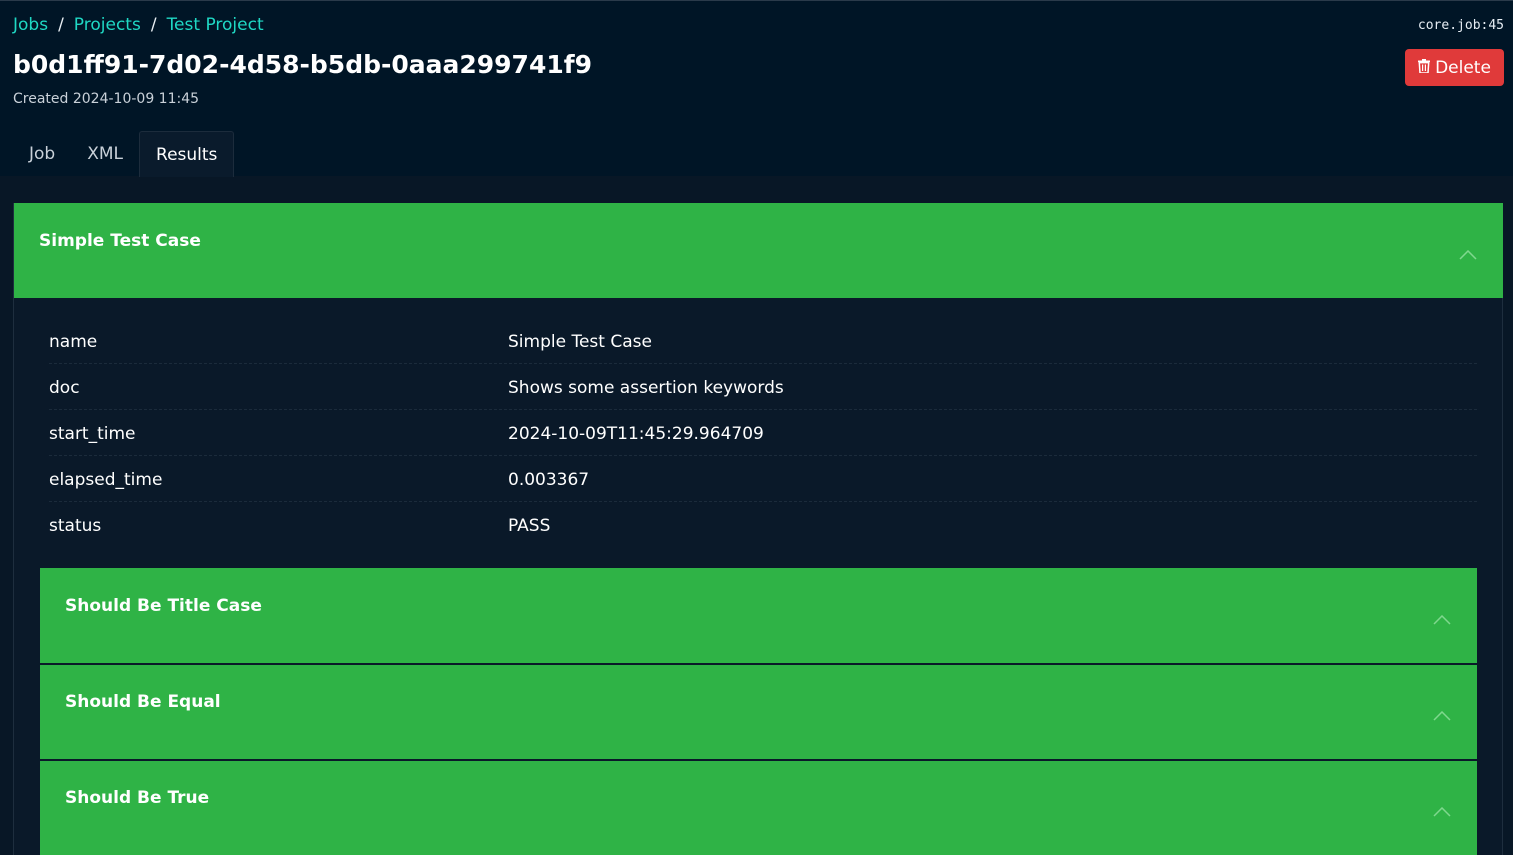 The width and height of the screenshot is (1513, 855). What do you see at coordinates (30, 25) in the screenshot?
I see `breadcrumb-jobs-link: Jobs` at bounding box center [30, 25].